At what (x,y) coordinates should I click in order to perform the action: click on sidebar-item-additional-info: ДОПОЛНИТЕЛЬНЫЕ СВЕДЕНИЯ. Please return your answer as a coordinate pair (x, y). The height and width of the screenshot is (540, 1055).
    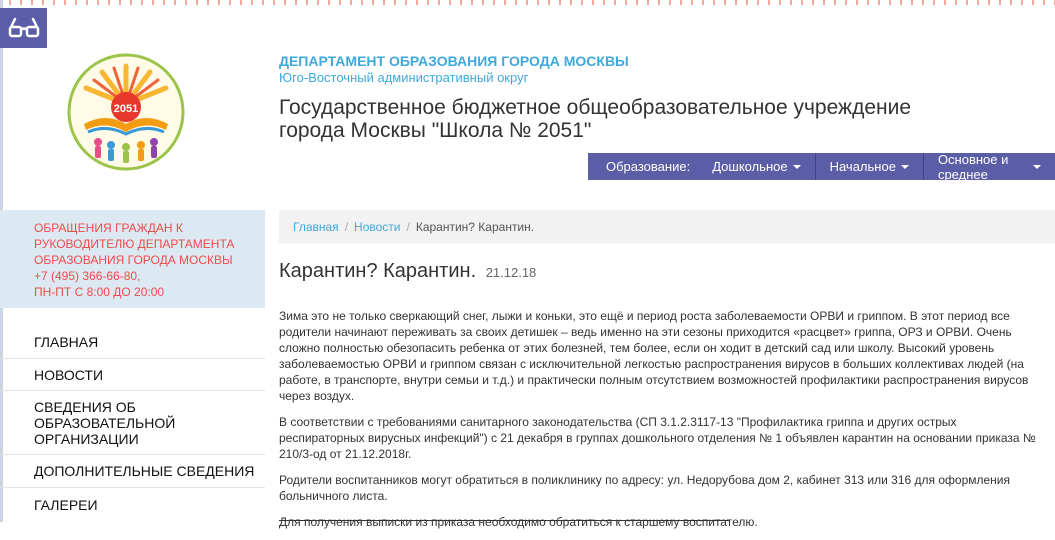
    Looking at the image, I should click on (132, 471).